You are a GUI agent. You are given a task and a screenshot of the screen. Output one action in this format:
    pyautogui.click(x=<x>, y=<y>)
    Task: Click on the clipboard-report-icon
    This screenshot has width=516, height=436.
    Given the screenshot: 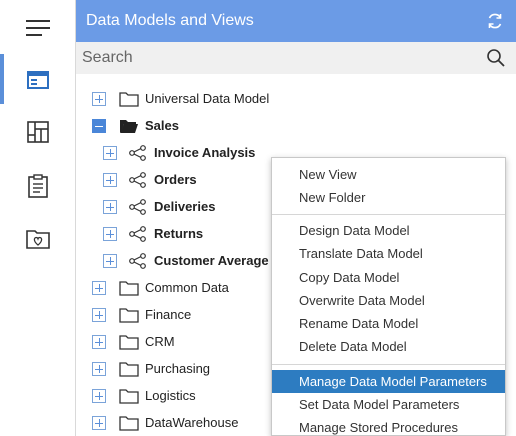 What is the action you would take?
    pyautogui.click(x=37, y=186)
    